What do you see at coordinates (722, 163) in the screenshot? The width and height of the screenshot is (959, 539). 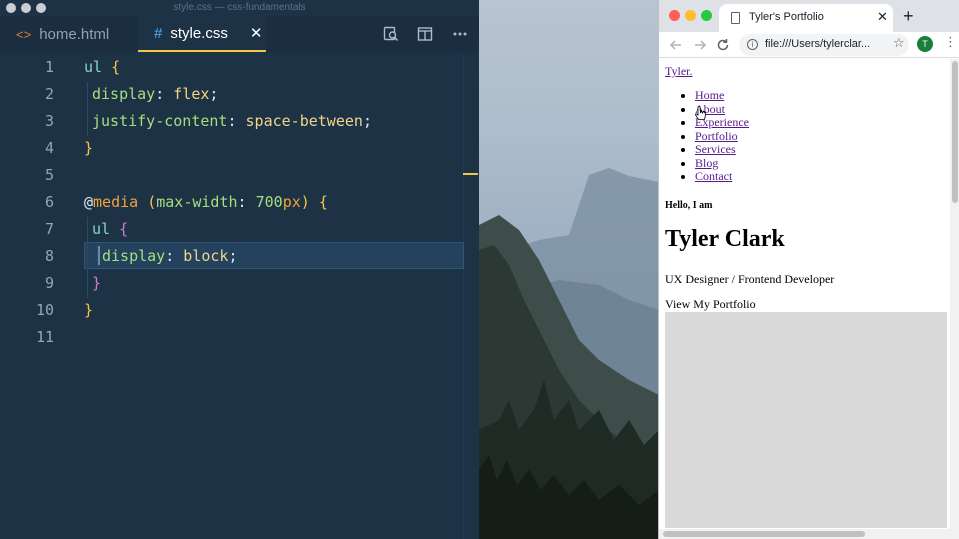 I see `nav-item: Blog` at bounding box center [722, 163].